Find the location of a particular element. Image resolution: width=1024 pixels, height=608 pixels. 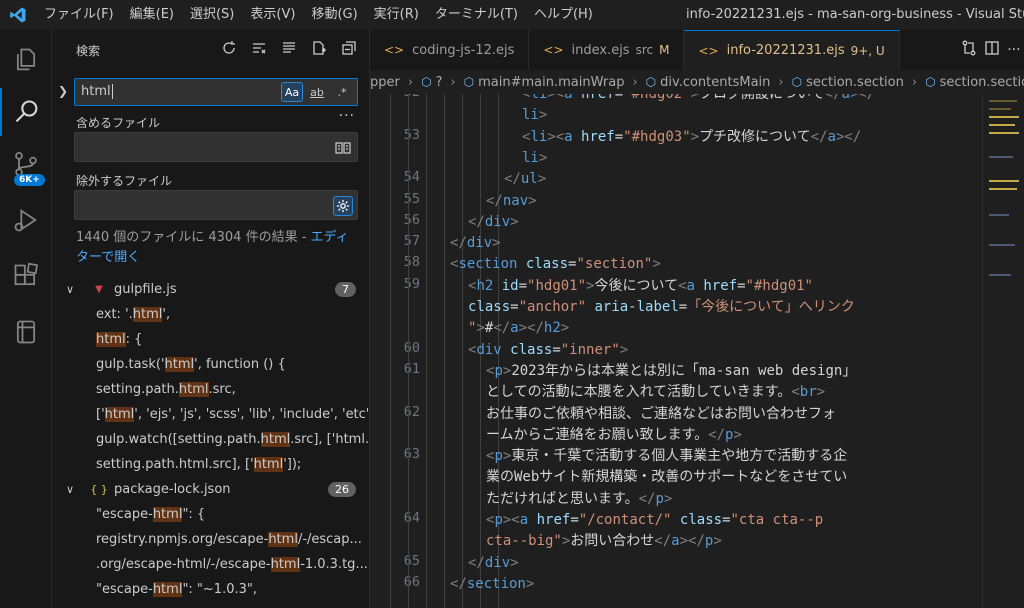

search-match-line: setting.path.html.src], ['html']); is located at coordinates (232, 464).